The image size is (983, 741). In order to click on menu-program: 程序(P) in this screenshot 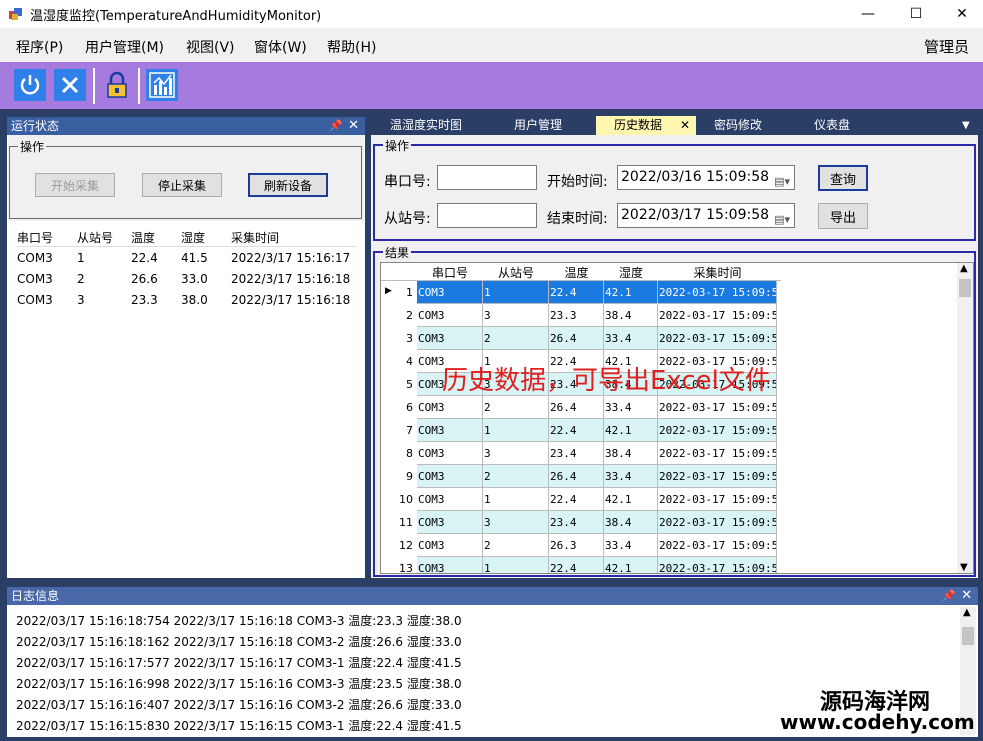, I will do `click(39, 47)`.